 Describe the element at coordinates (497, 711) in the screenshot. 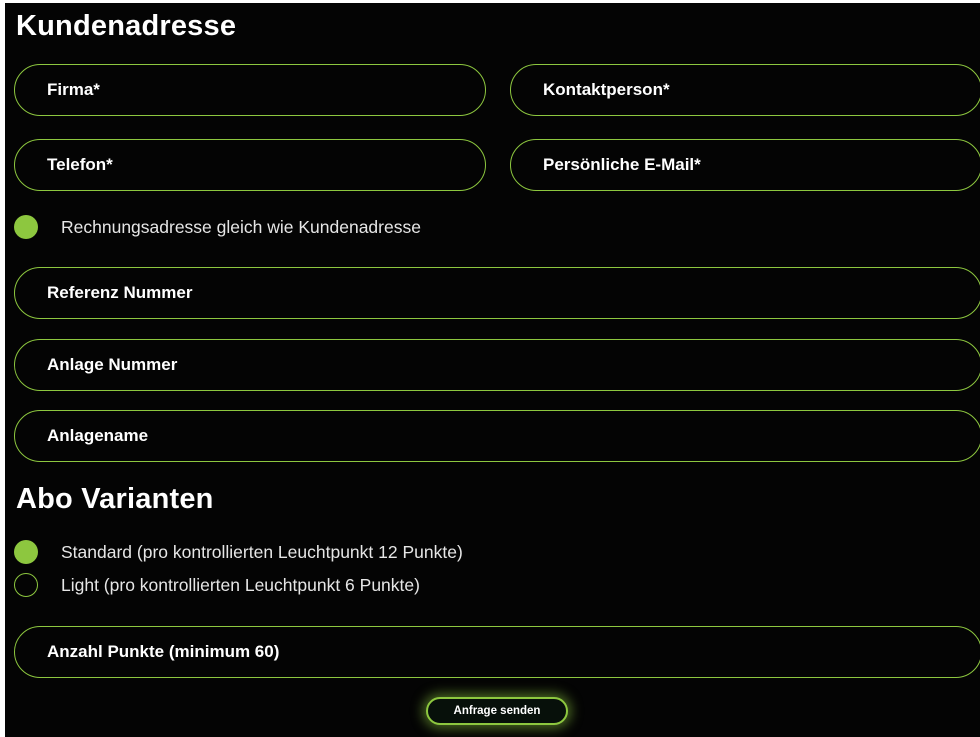

I see `submit-request-button: Anfrage senden` at that location.